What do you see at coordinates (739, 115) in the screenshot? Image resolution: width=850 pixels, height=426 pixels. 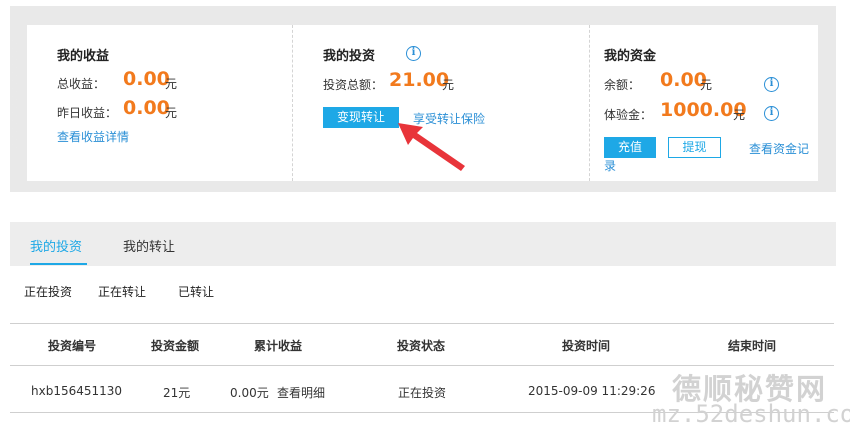 I see `trial-fund-unit: 元` at bounding box center [739, 115].